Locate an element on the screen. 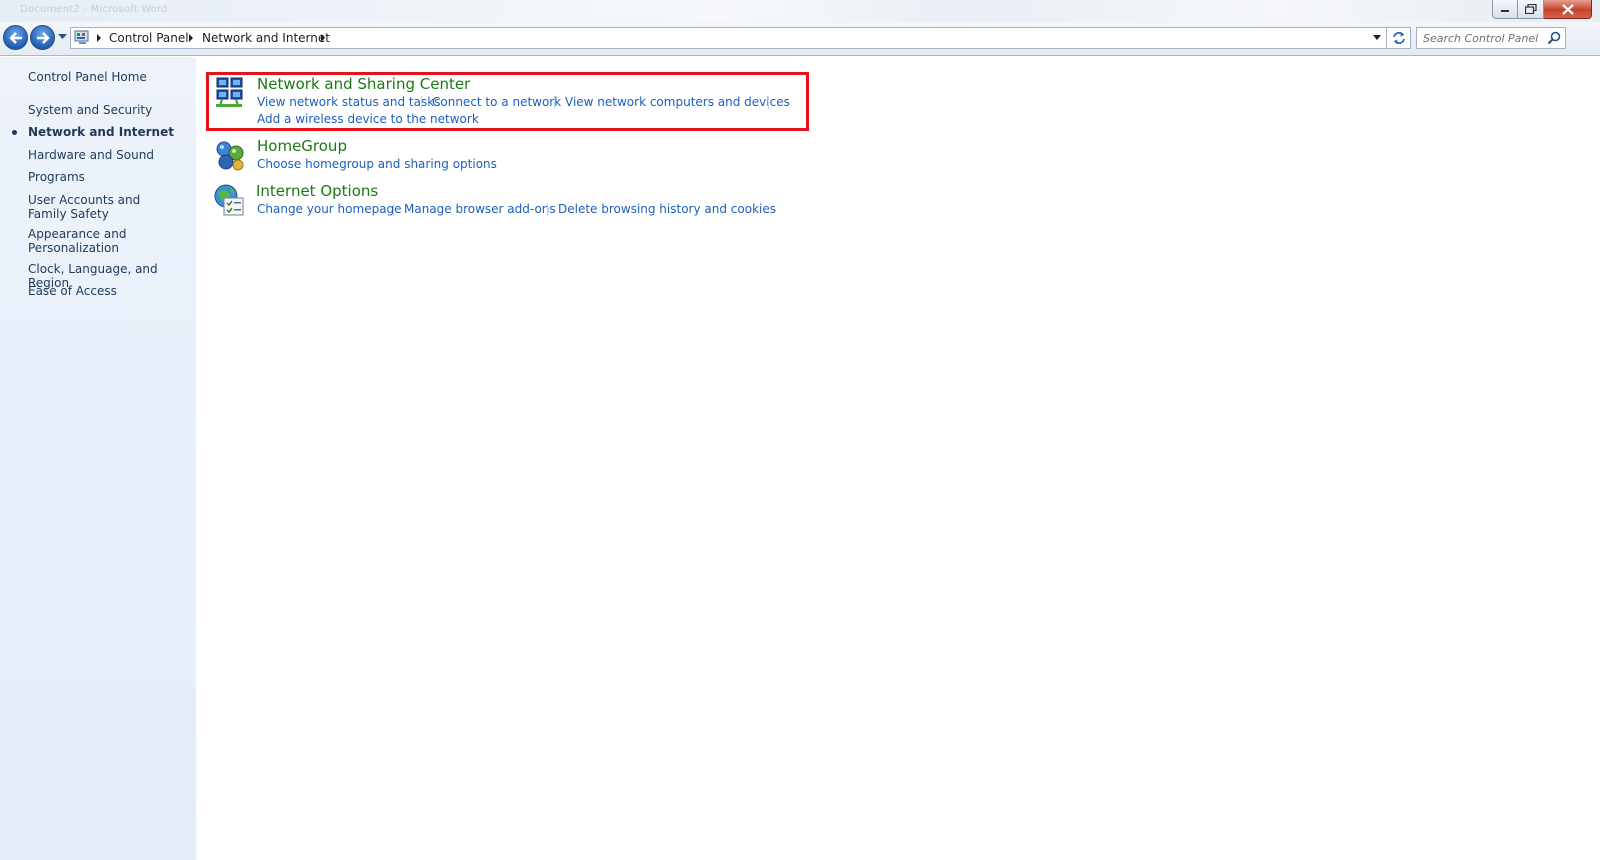 The width and height of the screenshot is (1600, 860). sidebar-item-network-and-internet: Network and Internet is located at coordinates (108, 132).